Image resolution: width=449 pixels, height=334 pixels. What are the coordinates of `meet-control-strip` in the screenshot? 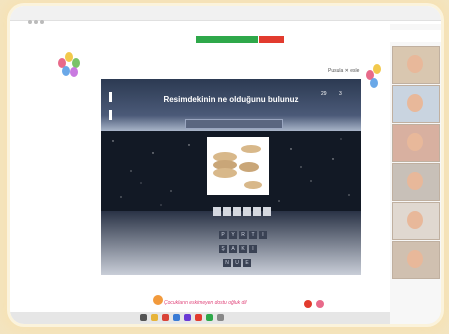 It's located at (240, 39).